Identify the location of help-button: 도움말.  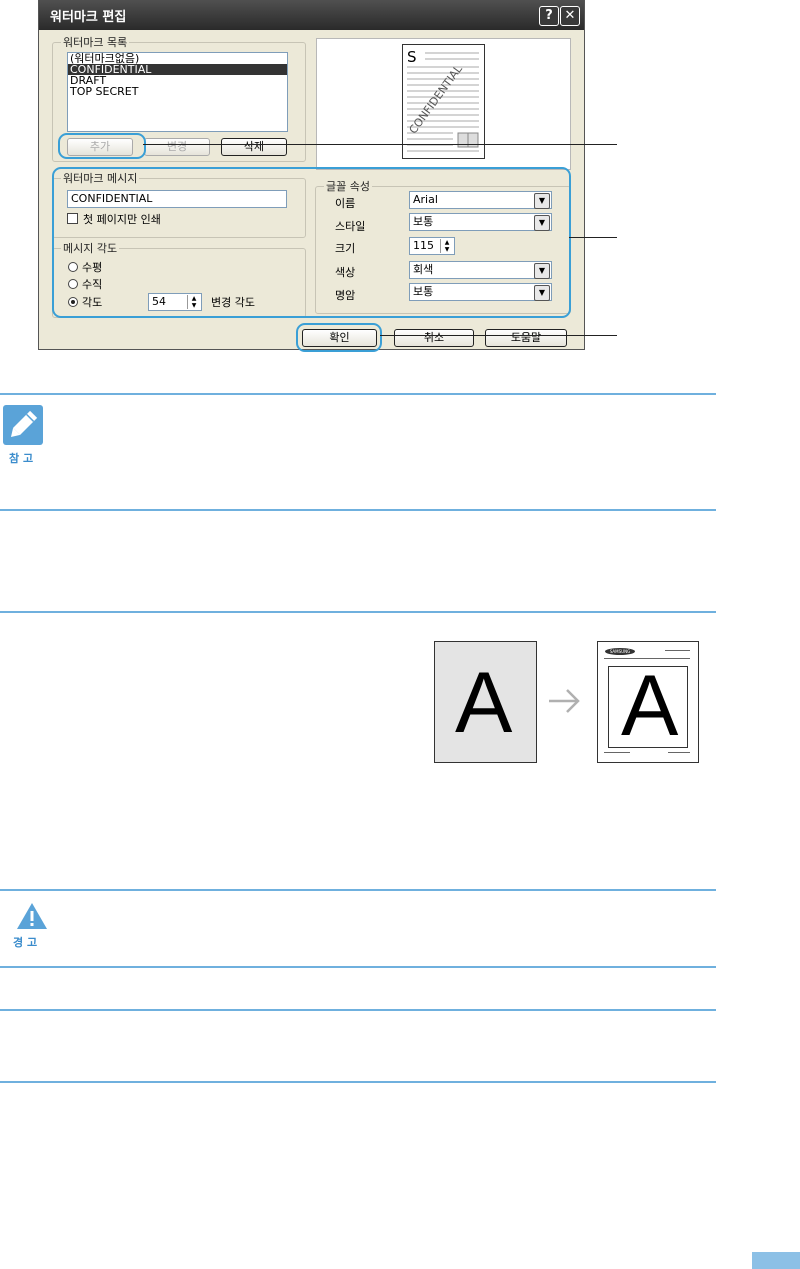
(526, 338).